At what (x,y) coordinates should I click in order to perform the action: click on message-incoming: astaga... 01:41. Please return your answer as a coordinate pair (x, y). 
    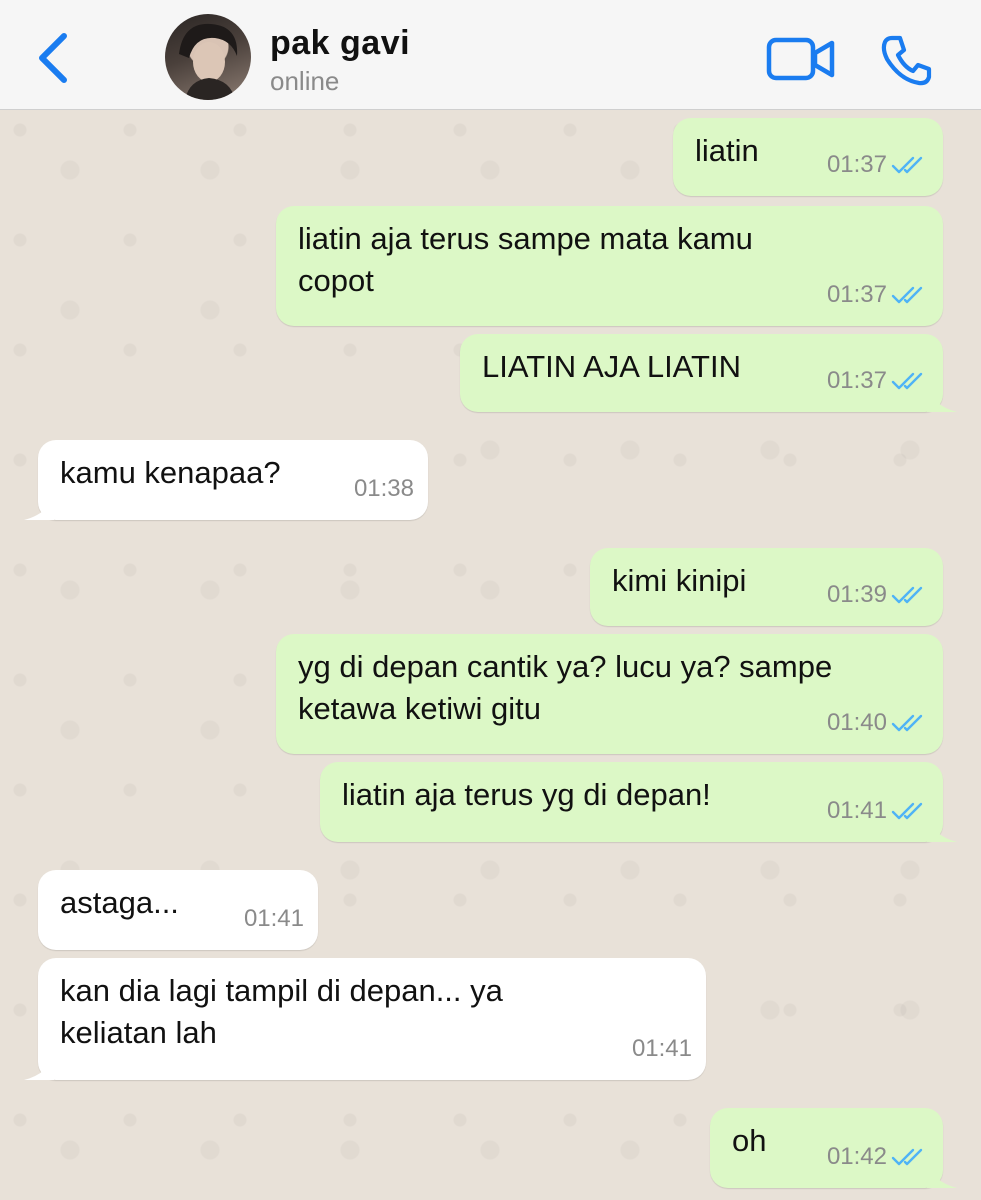
    Looking at the image, I should click on (178, 910).